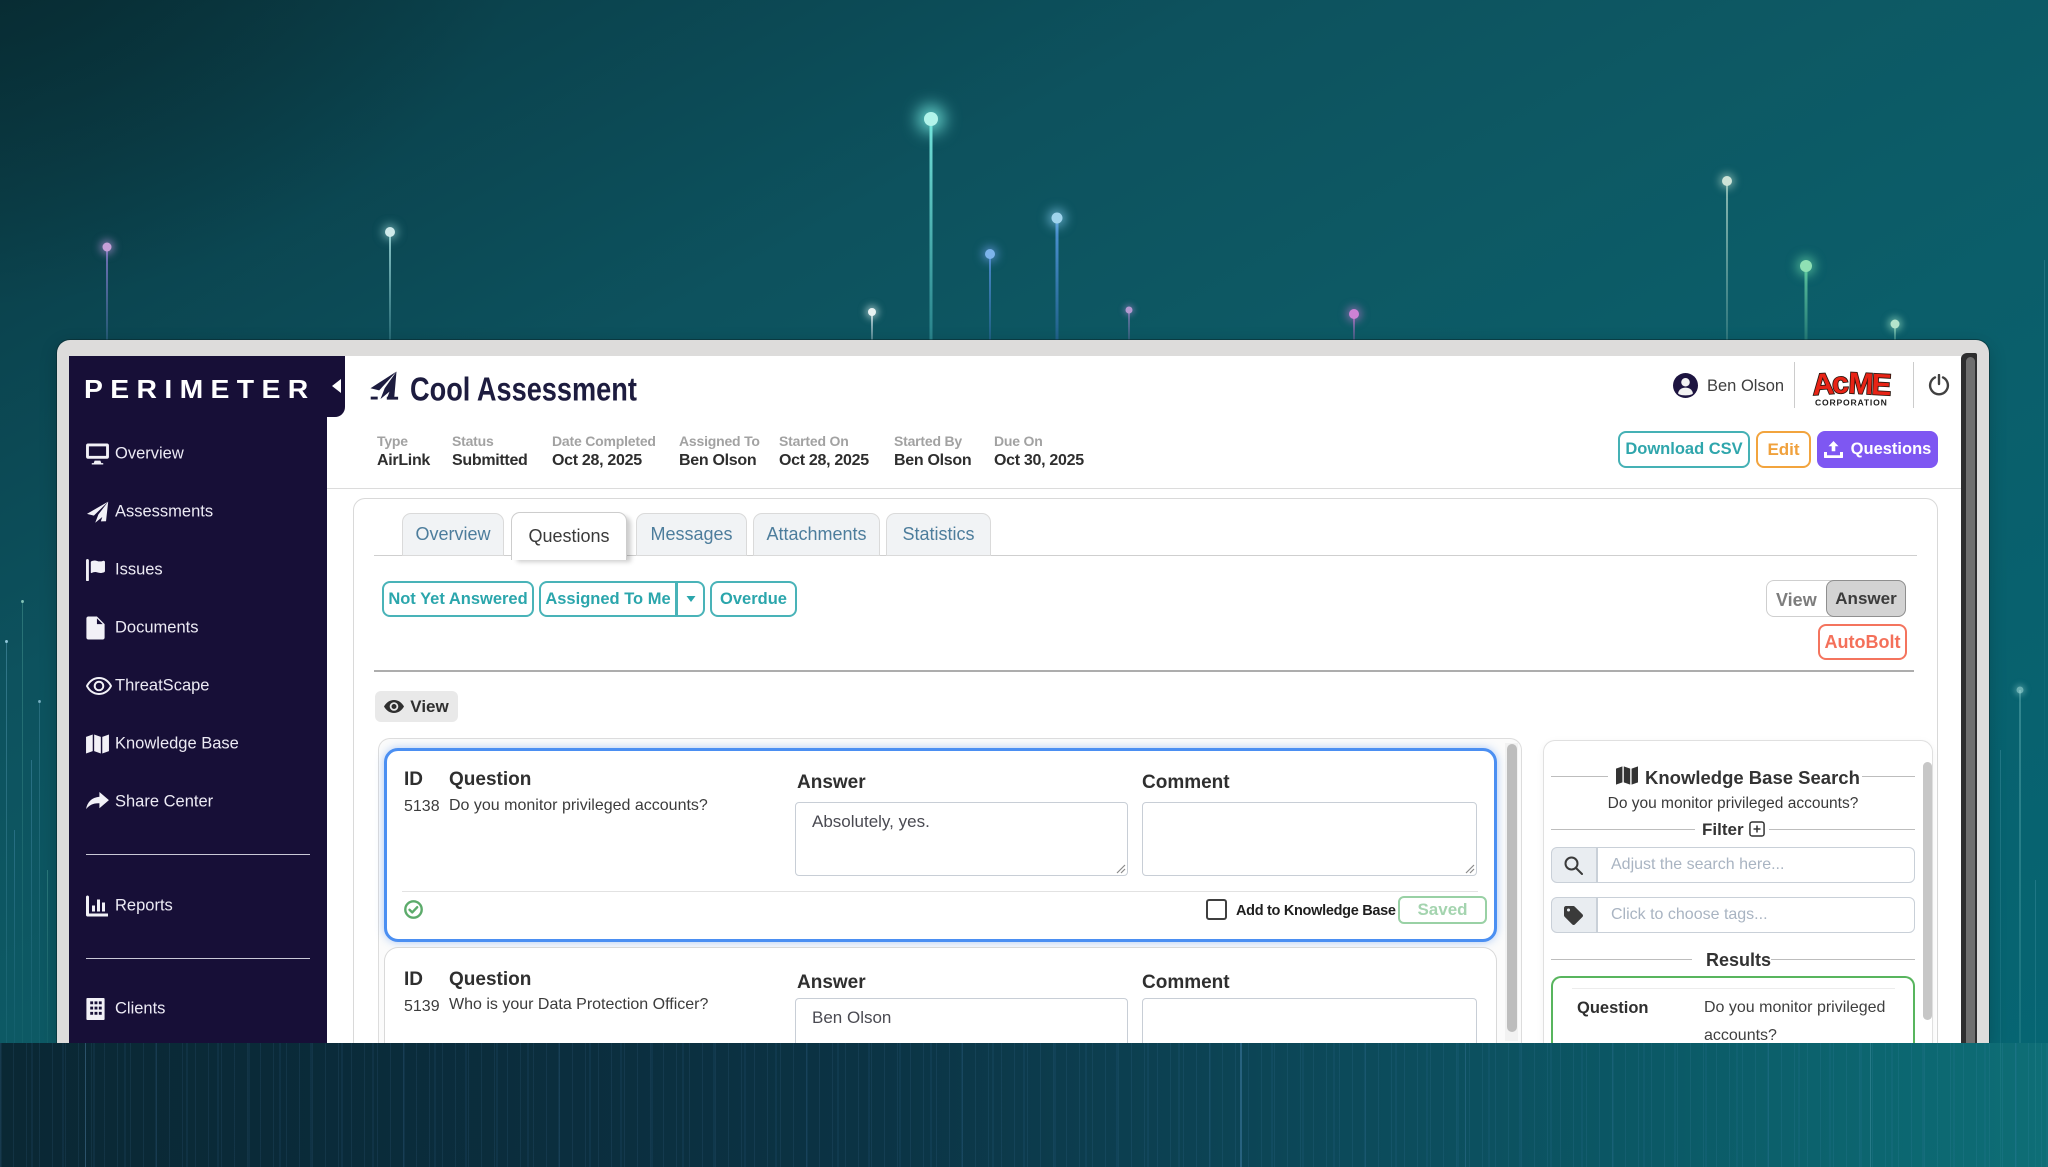 This screenshot has height=1167, width=2048. Describe the element at coordinates (1851, 403) in the screenshot. I see `svg-text: CORPORATION` at that location.